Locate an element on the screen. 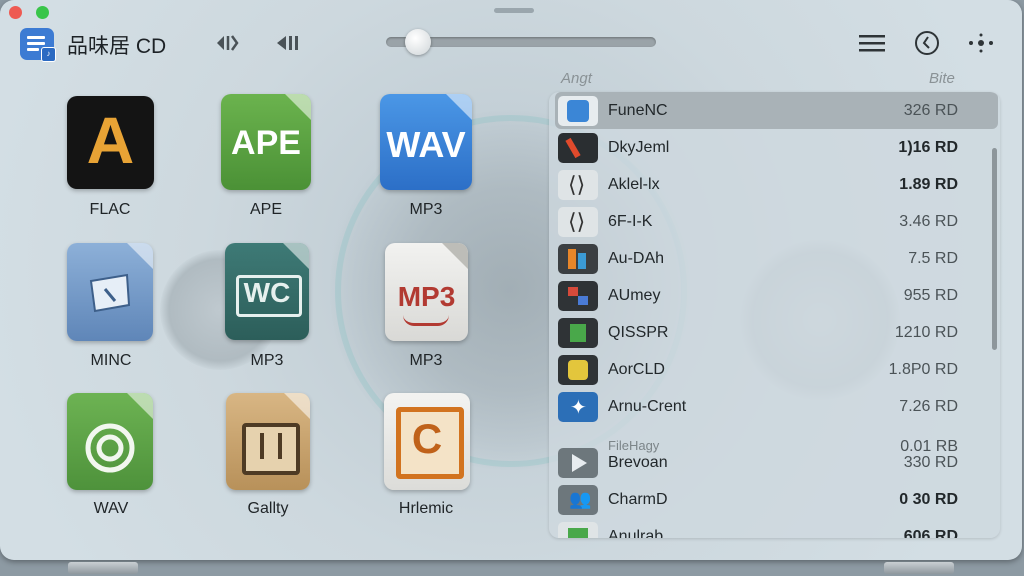 This screenshot has width=1024, height=576. list-item: FuneNC 326 RD is located at coordinates (776, 110).